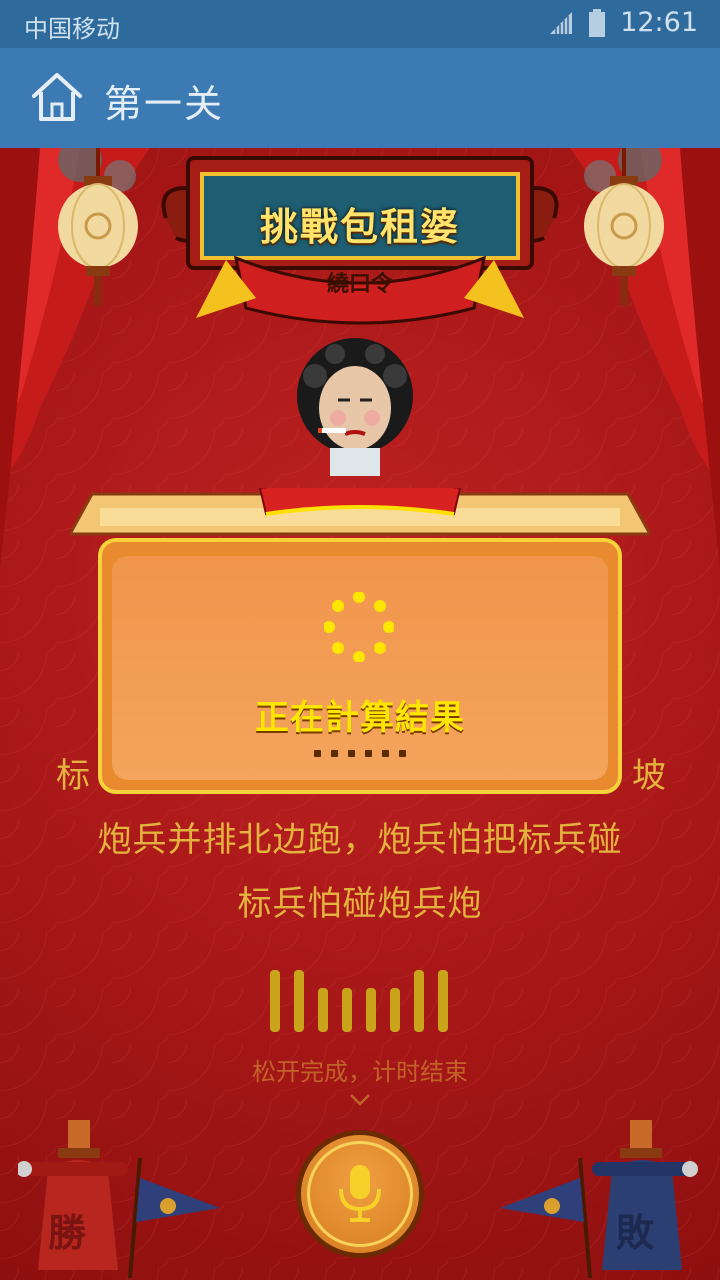 This screenshot has width=720, height=1280. I want to click on soldier-lose: 敗, so click(652, 1200).